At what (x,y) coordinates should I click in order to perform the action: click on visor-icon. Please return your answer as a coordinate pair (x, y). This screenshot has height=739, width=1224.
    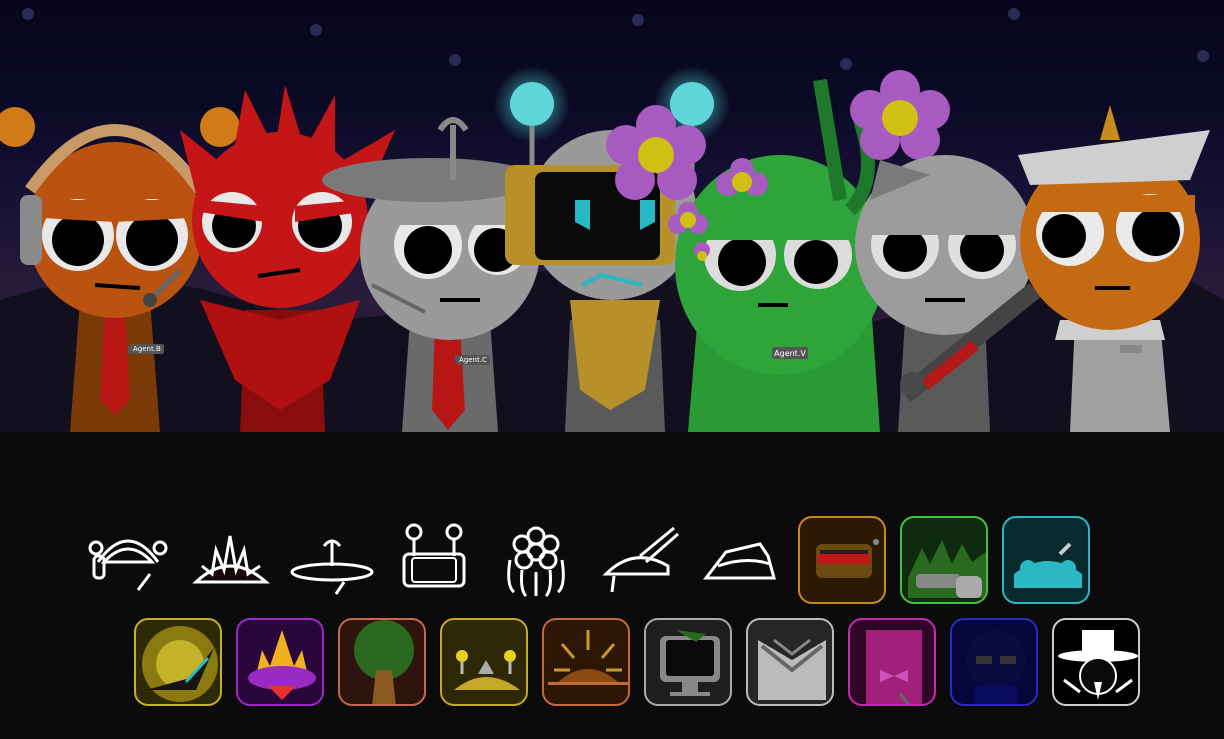
    Looking at the image, I should click on (842, 560).